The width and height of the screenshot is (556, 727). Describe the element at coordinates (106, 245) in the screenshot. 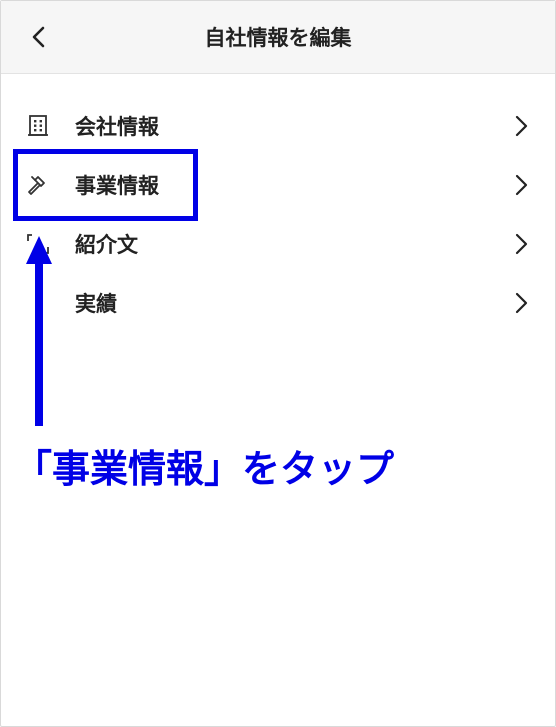

I see `menu-item-label: 紹介文` at that location.